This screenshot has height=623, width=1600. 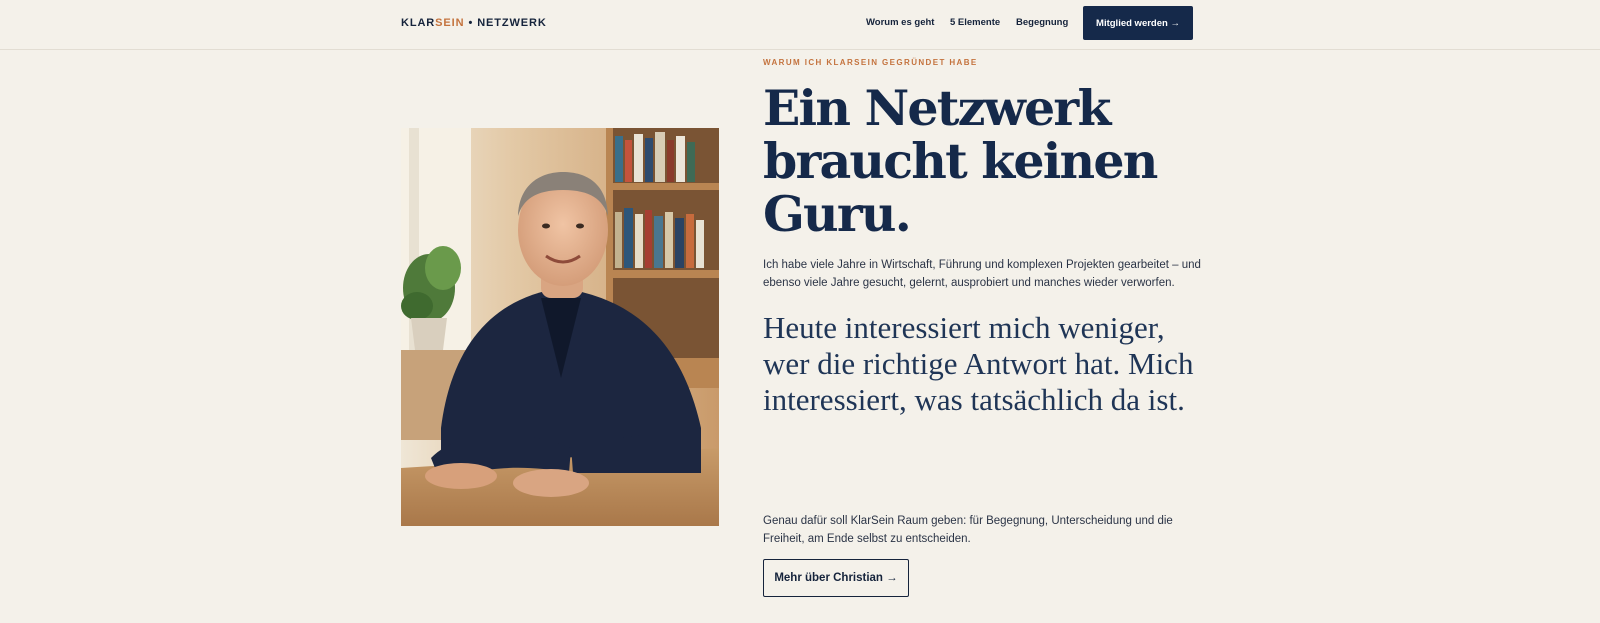 I want to click on nav-link-worum-es-geht: Worum es geht, so click(x=900, y=22).